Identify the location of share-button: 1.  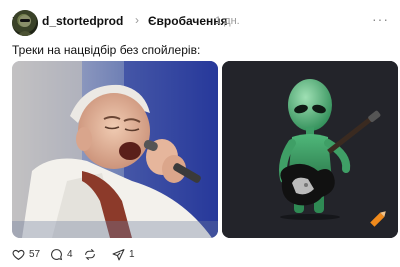
(123, 254).